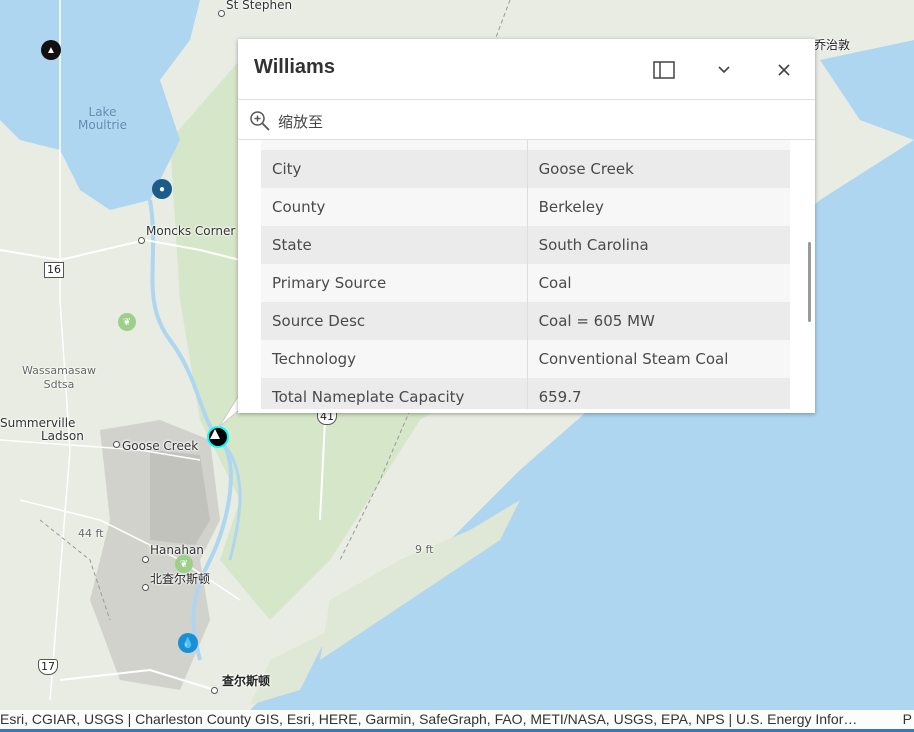 The width and height of the screenshot is (914, 732). Describe the element at coordinates (394, 145) in the screenshot. I see `field-label` at that location.